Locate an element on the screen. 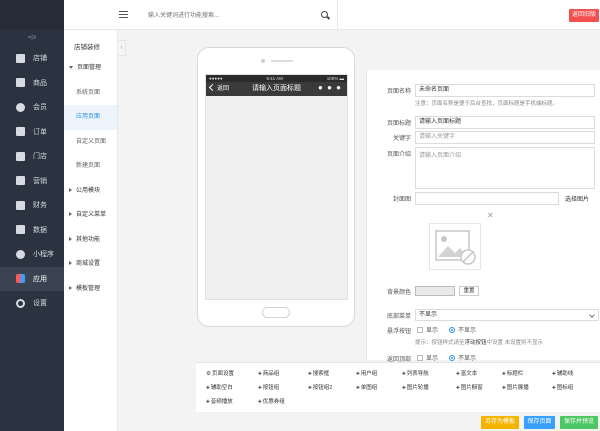  float-button-hide-option: 不显示 is located at coordinates (462, 329).